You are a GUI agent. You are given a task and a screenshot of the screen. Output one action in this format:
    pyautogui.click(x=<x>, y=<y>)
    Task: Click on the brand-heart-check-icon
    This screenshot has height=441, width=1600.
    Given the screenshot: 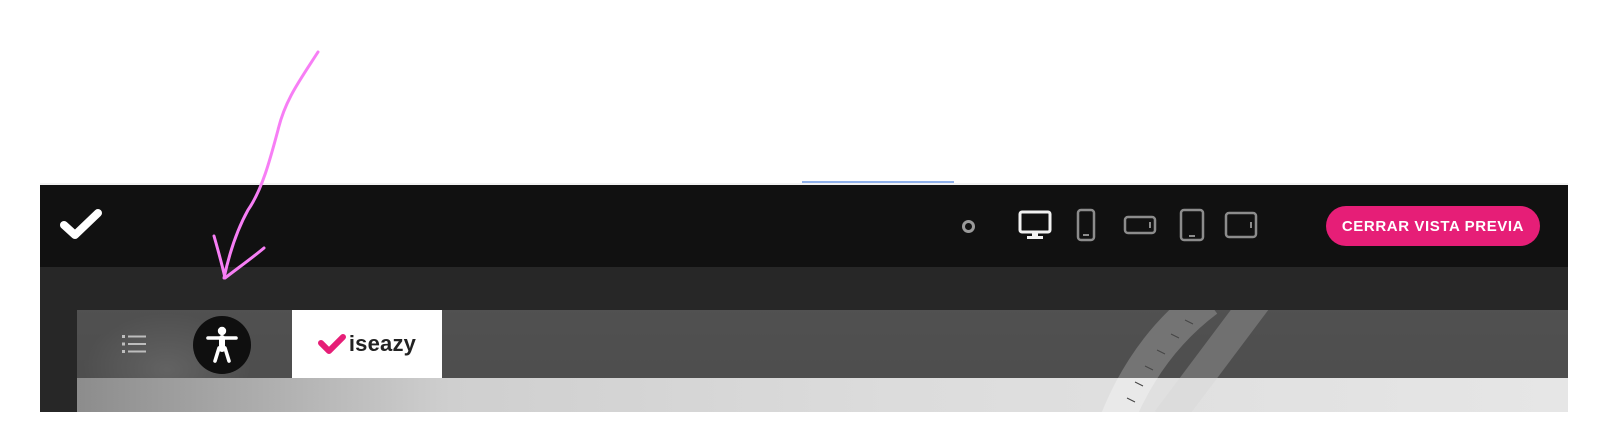 What is the action you would take?
    pyautogui.click(x=331, y=344)
    